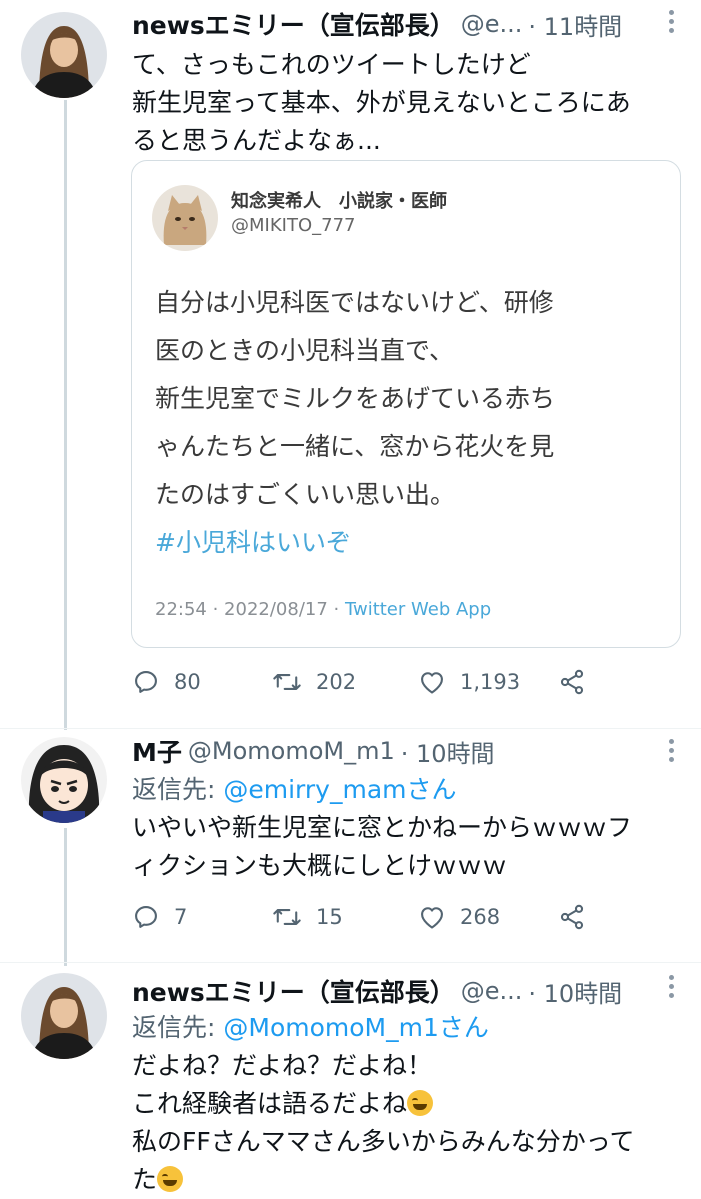 Image resolution: width=701 pixels, height=1199 pixels. I want to click on quote-client-app: Twitter Web App, so click(418, 609).